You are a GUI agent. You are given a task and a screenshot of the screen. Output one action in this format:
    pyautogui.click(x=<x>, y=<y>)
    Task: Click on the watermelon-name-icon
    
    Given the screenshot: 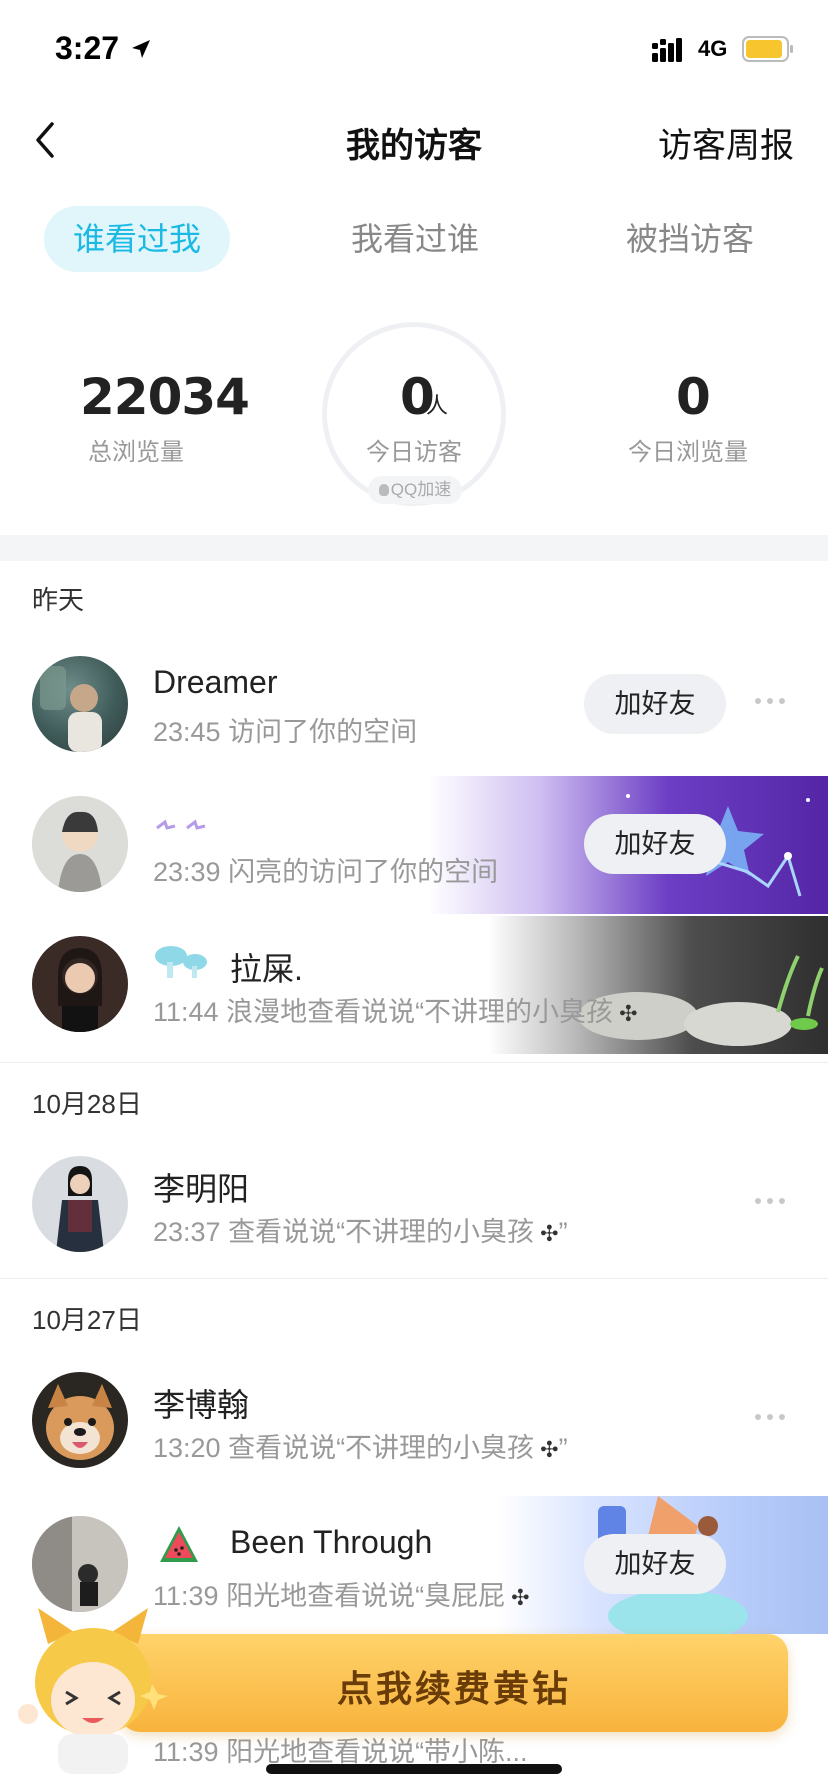 What is the action you would take?
    pyautogui.click(x=179, y=1544)
    